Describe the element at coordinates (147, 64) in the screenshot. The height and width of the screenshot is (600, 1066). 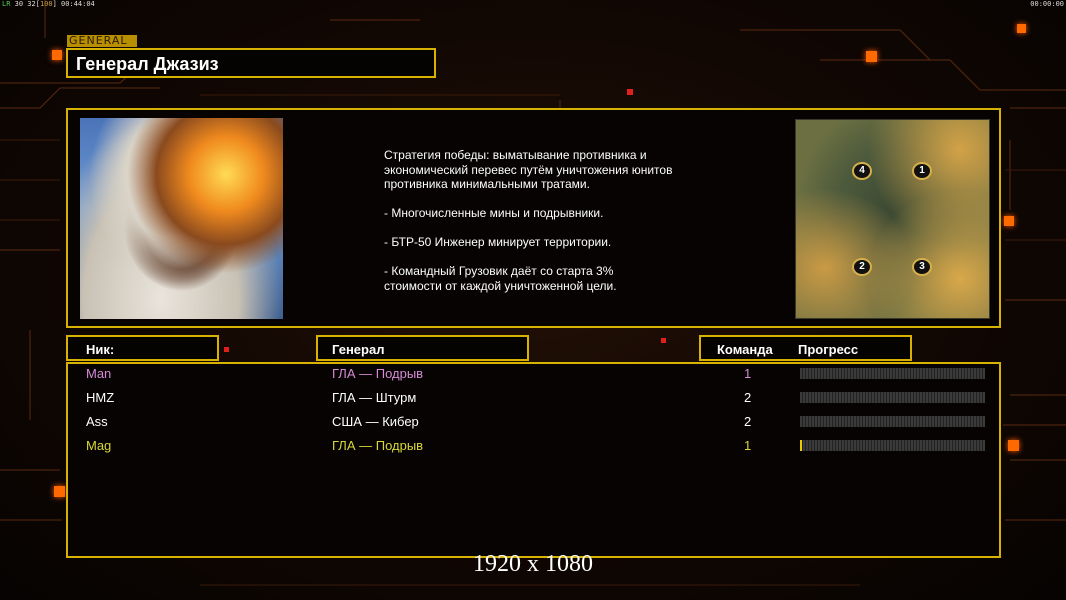
I see `general-title: Генерал Джазиз` at that location.